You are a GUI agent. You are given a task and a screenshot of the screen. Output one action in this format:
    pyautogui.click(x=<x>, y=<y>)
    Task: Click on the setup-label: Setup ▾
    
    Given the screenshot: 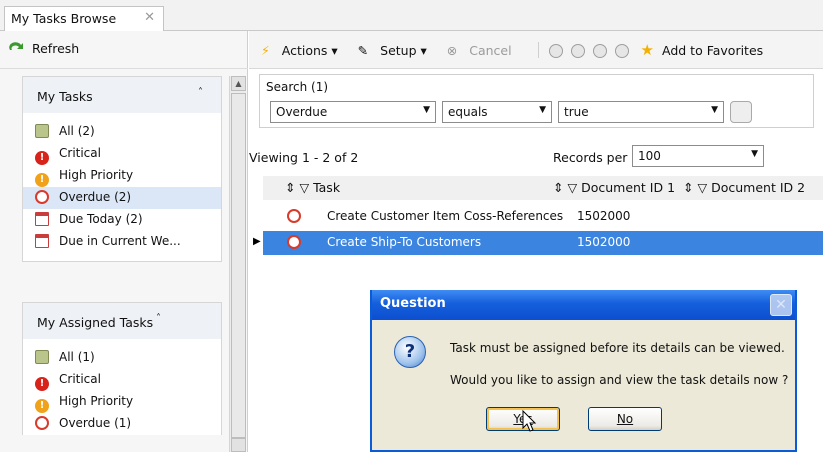 What is the action you would take?
    pyautogui.click(x=403, y=50)
    